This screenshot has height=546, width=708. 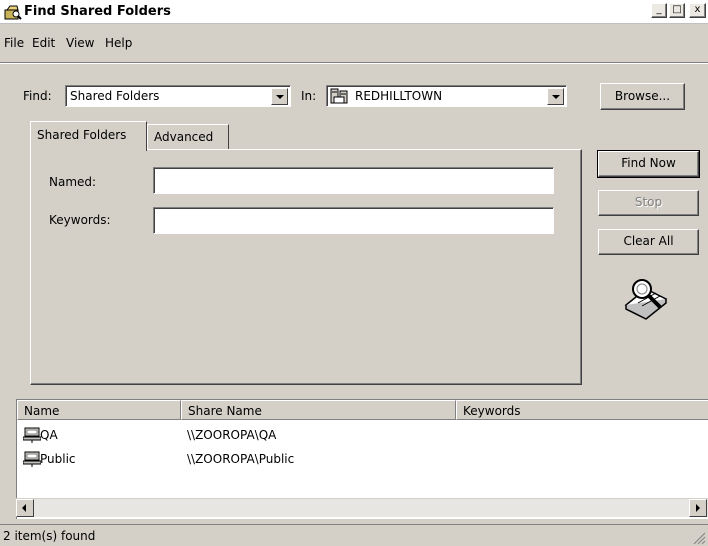 I want to click on result-name: QA, so click(x=49, y=435).